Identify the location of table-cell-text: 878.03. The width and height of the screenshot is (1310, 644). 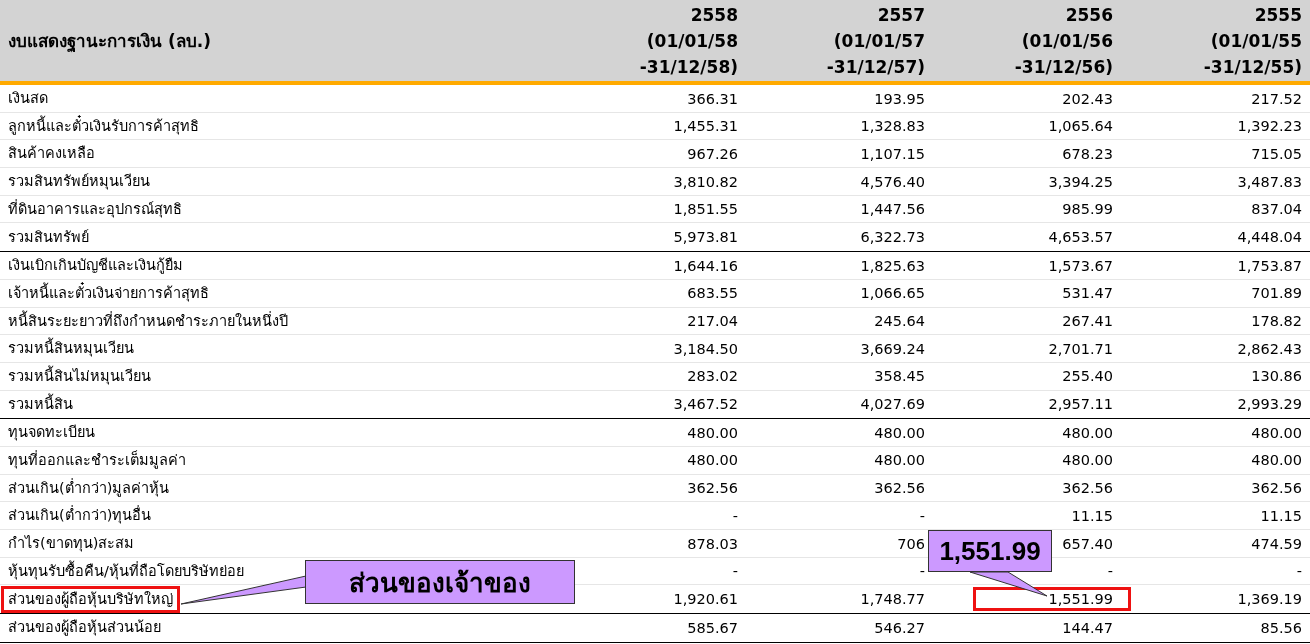
(712, 544).